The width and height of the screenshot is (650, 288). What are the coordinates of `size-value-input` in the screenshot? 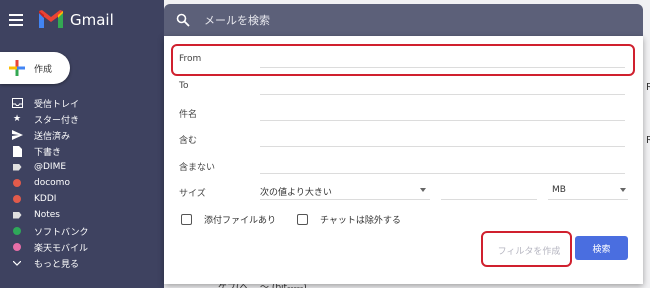 It's located at (489, 199).